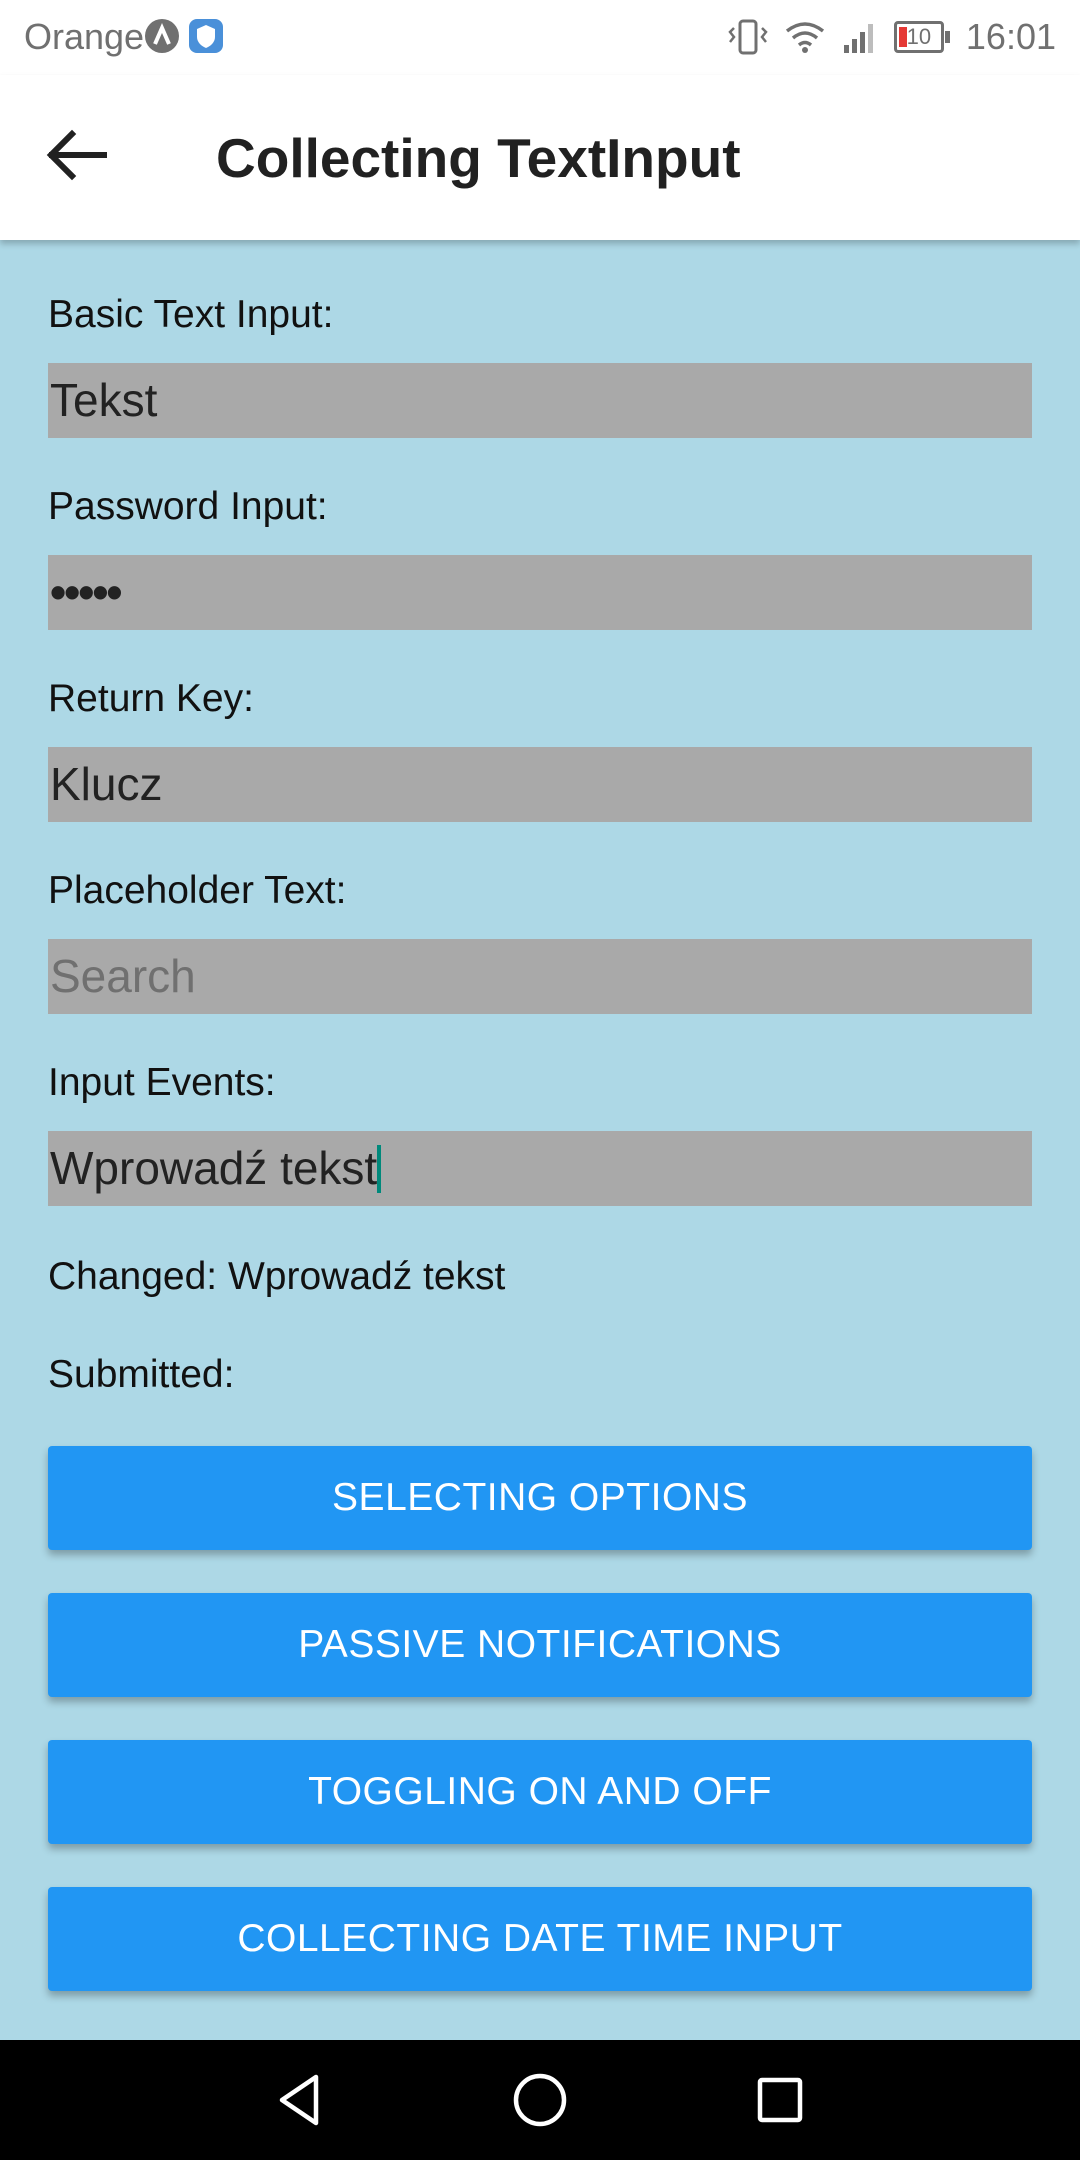 This screenshot has width=1080, height=2160. Describe the element at coordinates (1010, 36) in the screenshot. I see `status-time: 16:01` at that location.